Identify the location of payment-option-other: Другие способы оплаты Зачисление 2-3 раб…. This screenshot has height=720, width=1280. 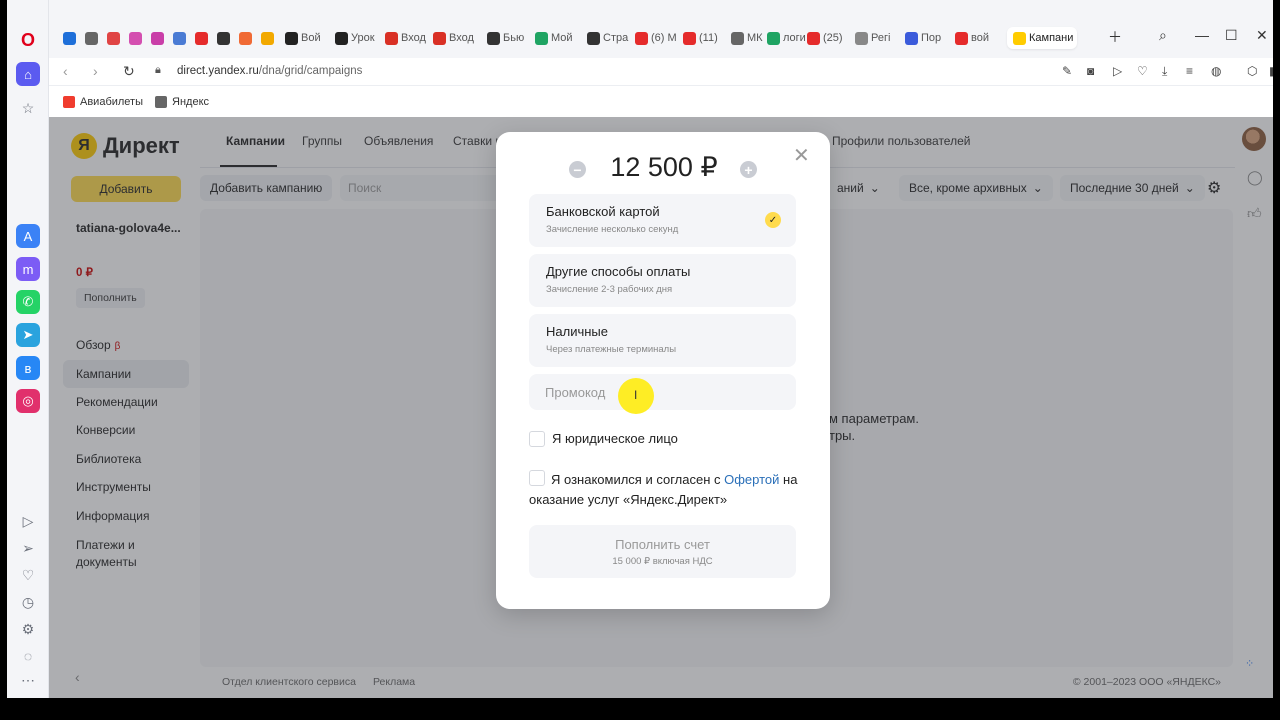
(662, 280).